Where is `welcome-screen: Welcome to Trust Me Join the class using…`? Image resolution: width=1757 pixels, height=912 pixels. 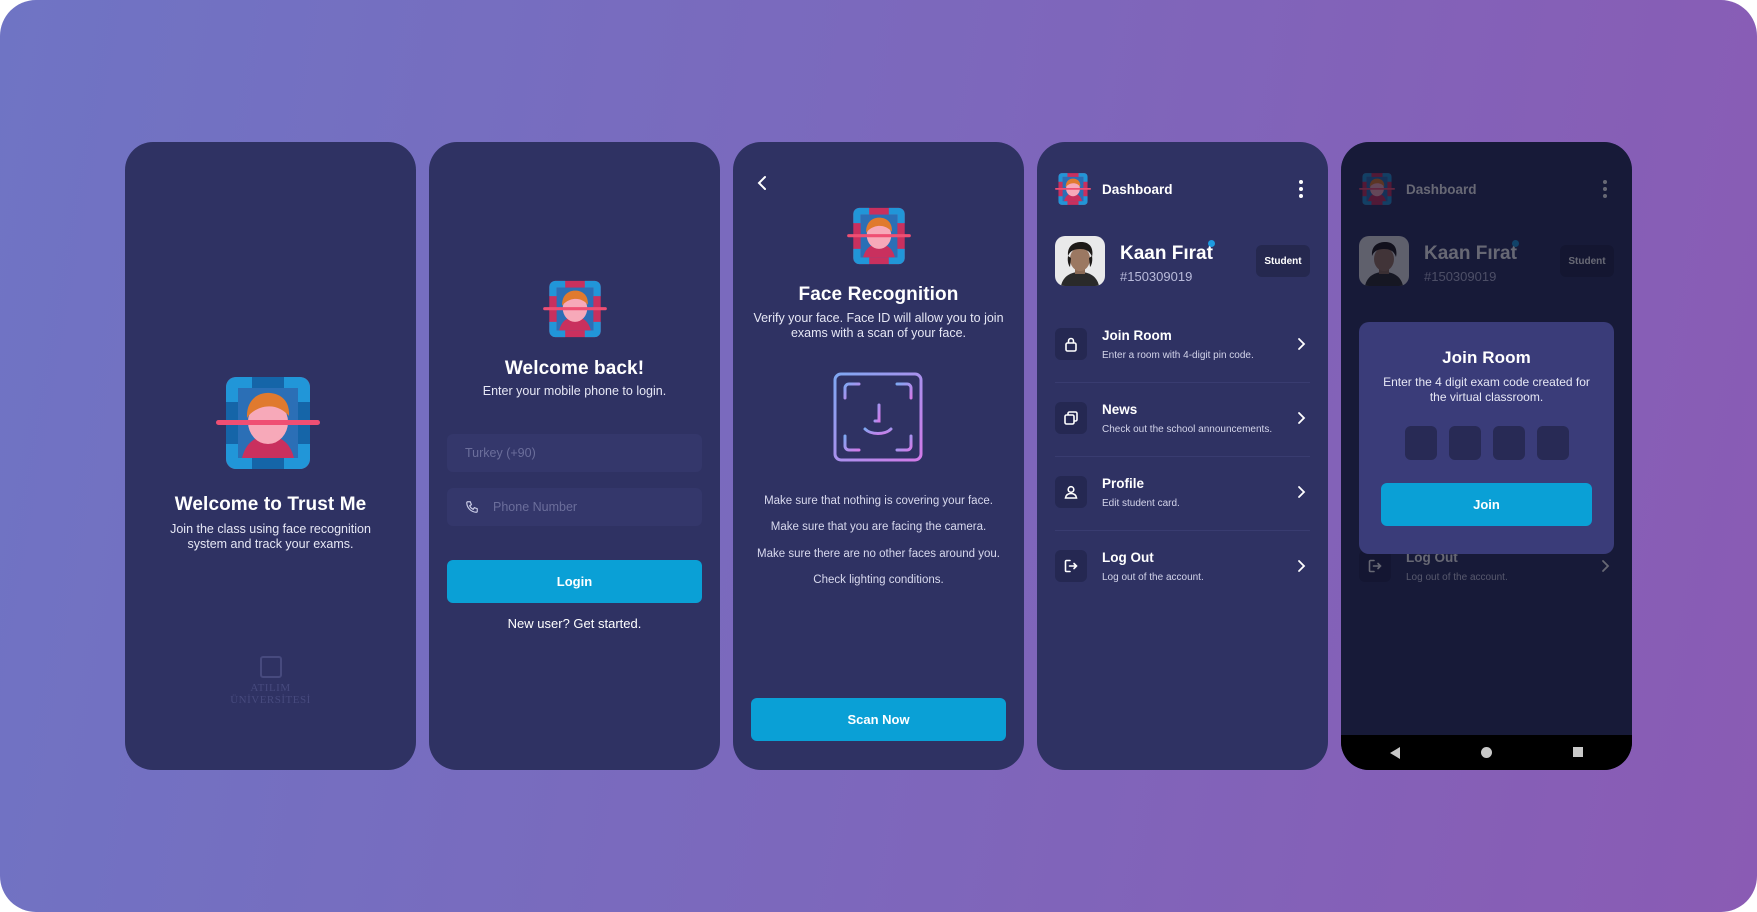
welcome-screen: Welcome to Trust Me Join the class using… is located at coordinates (270, 456).